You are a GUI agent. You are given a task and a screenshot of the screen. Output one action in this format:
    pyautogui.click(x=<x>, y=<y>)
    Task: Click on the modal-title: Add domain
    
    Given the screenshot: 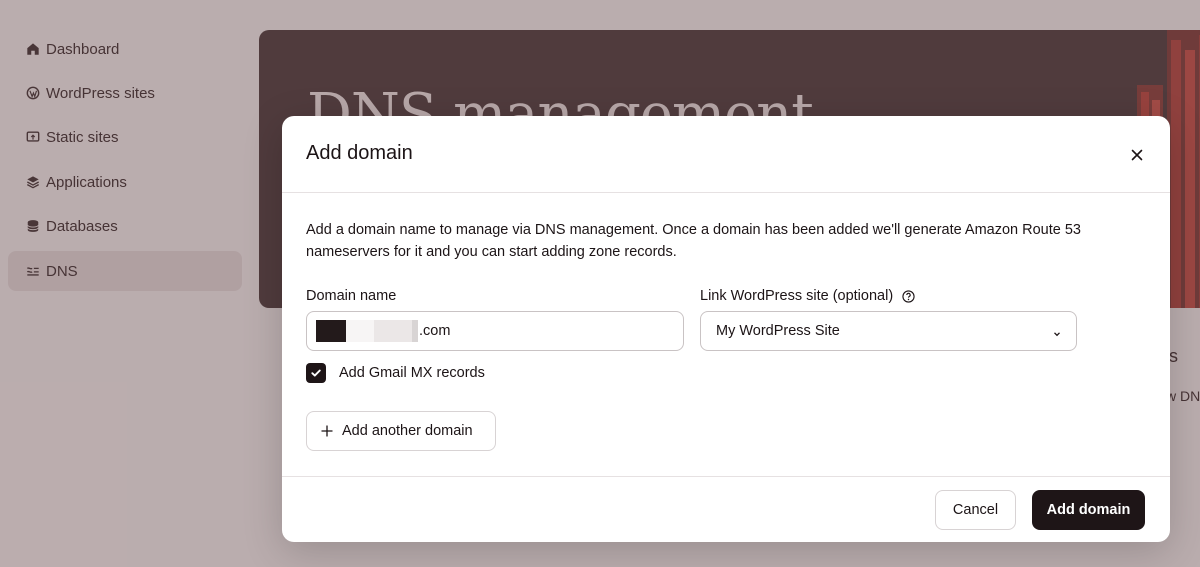 What is the action you would take?
    pyautogui.click(x=359, y=153)
    